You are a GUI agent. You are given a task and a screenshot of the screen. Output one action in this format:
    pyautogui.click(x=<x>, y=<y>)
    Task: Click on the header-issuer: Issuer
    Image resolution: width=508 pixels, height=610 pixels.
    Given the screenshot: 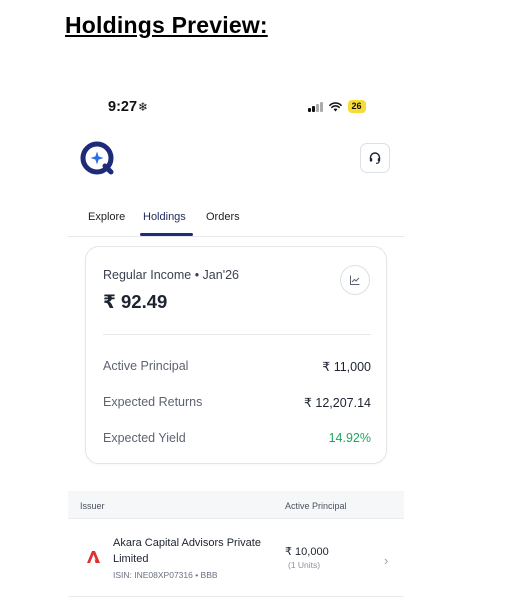 What is the action you would take?
    pyautogui.click(x=92, y=506)
    